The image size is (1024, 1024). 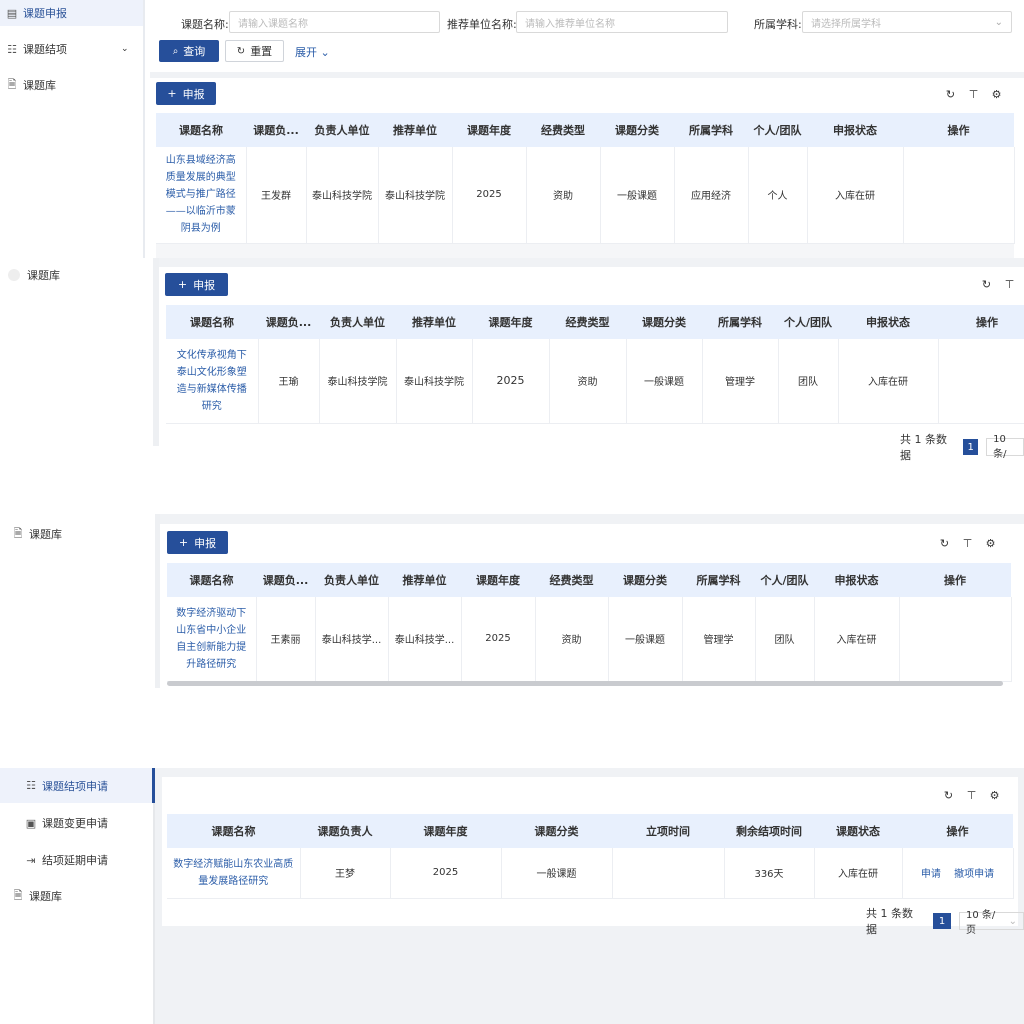 What do you see at coordinates (740, 381) in the screenshot?
I see `subject-cell: 管理学` at bounding box center [740, 381].